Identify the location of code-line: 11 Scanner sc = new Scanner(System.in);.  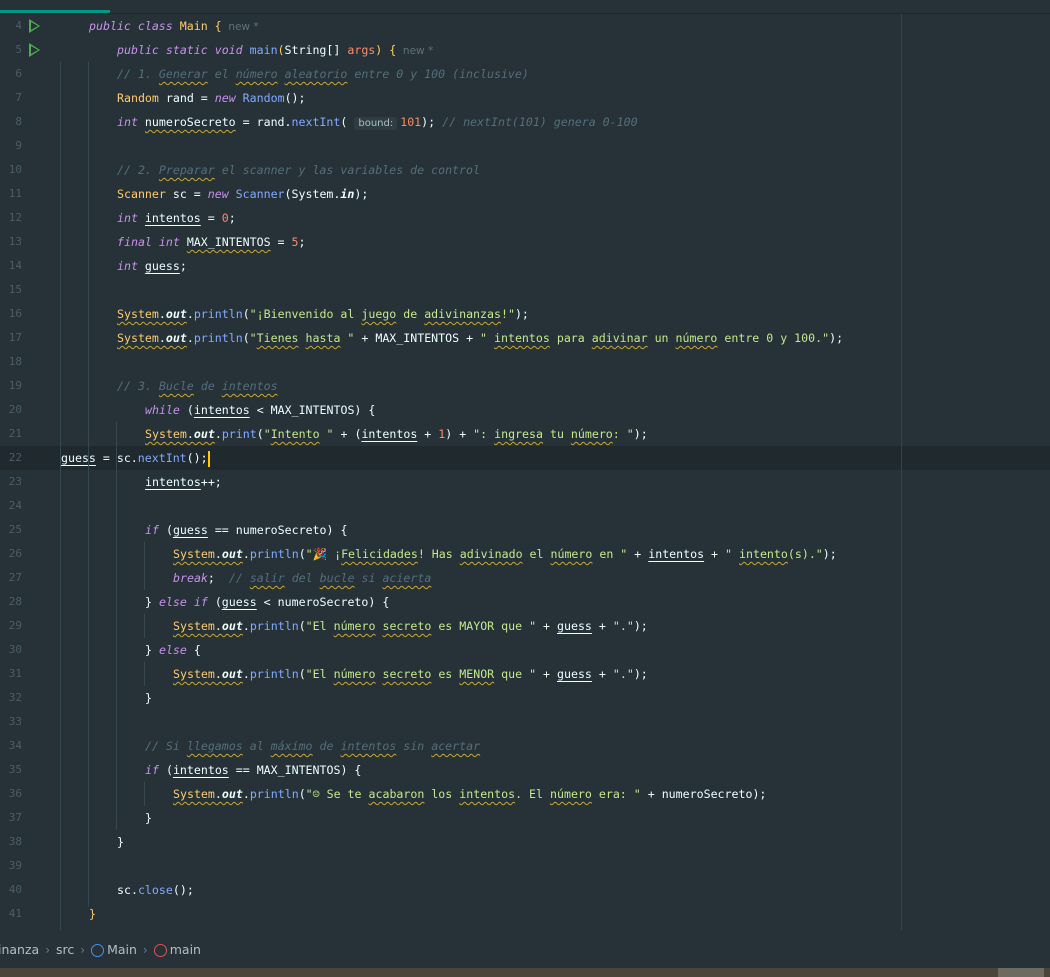
(525, 194).